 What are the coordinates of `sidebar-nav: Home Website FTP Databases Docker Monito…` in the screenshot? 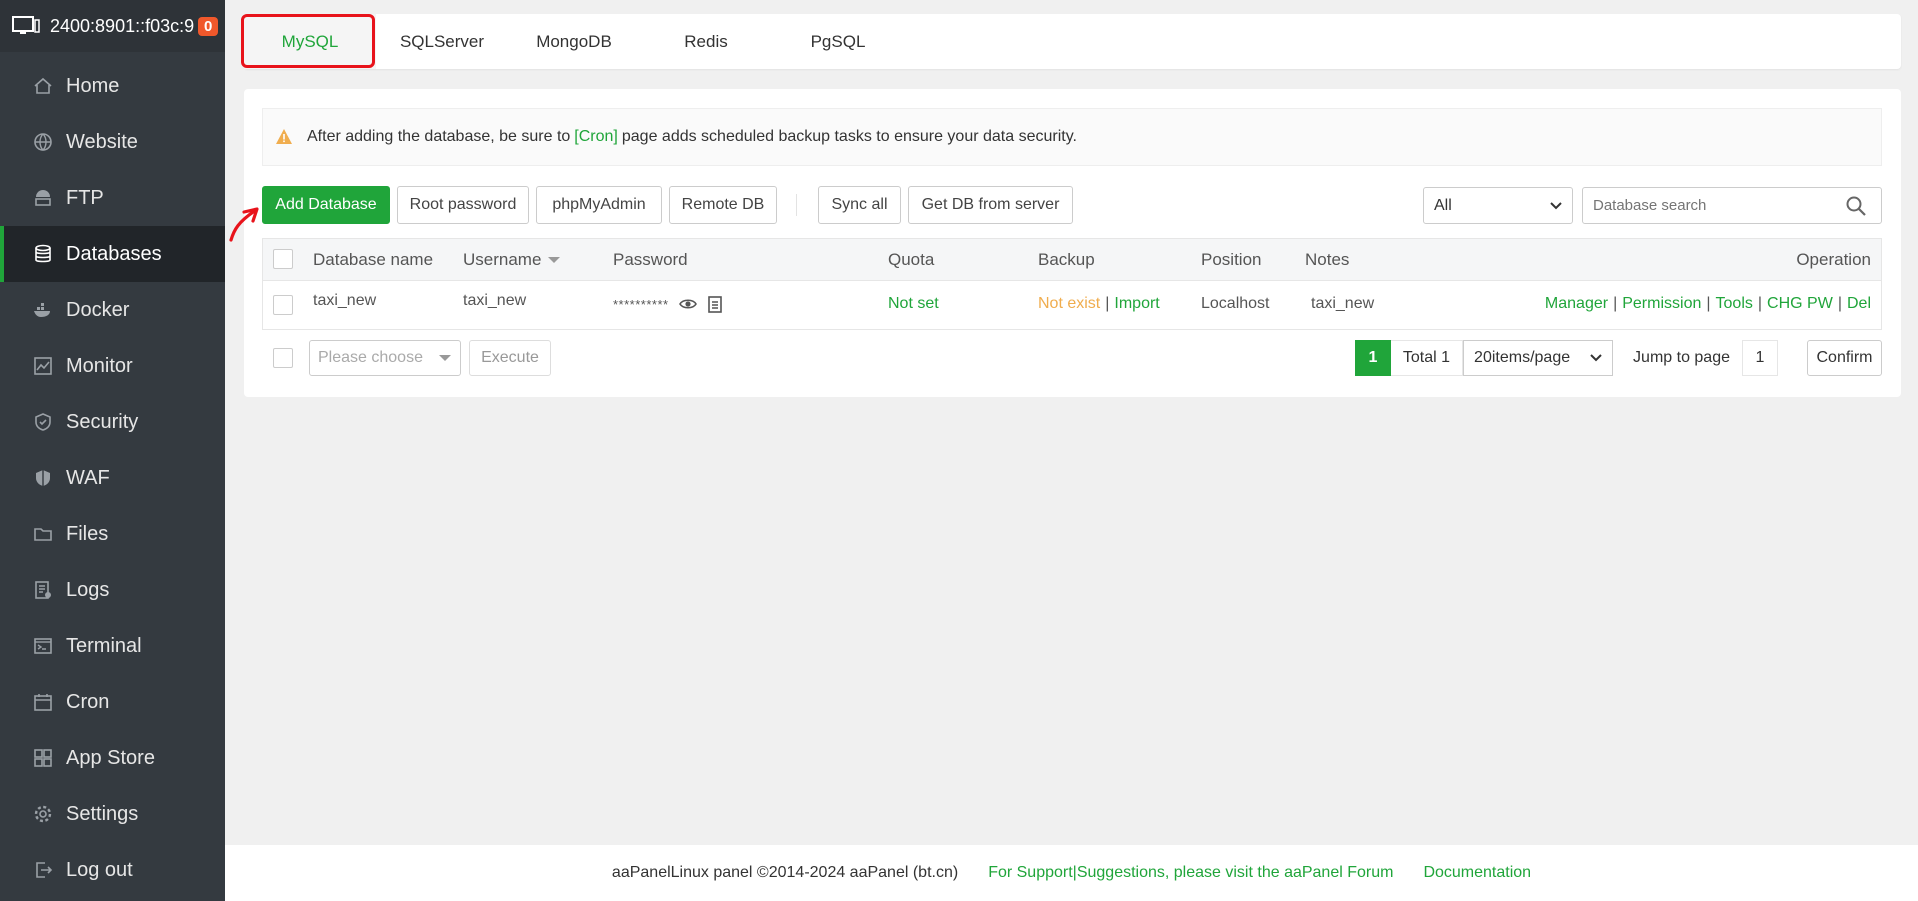 It's located at (112, 478).